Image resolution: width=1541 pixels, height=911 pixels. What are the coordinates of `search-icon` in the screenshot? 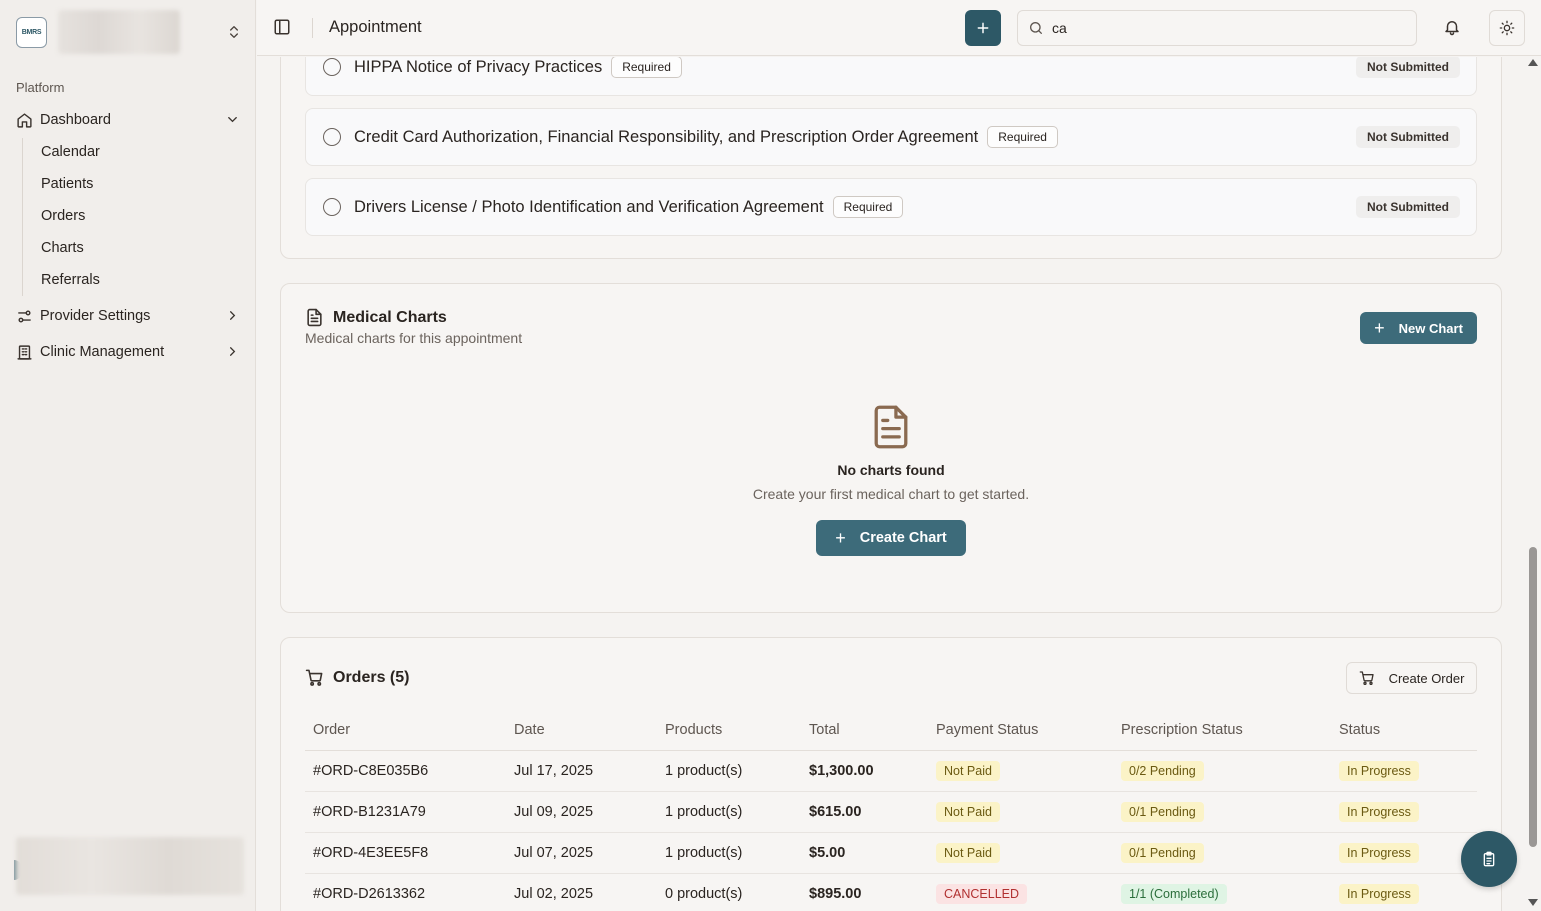 It's located at (1036, 28).